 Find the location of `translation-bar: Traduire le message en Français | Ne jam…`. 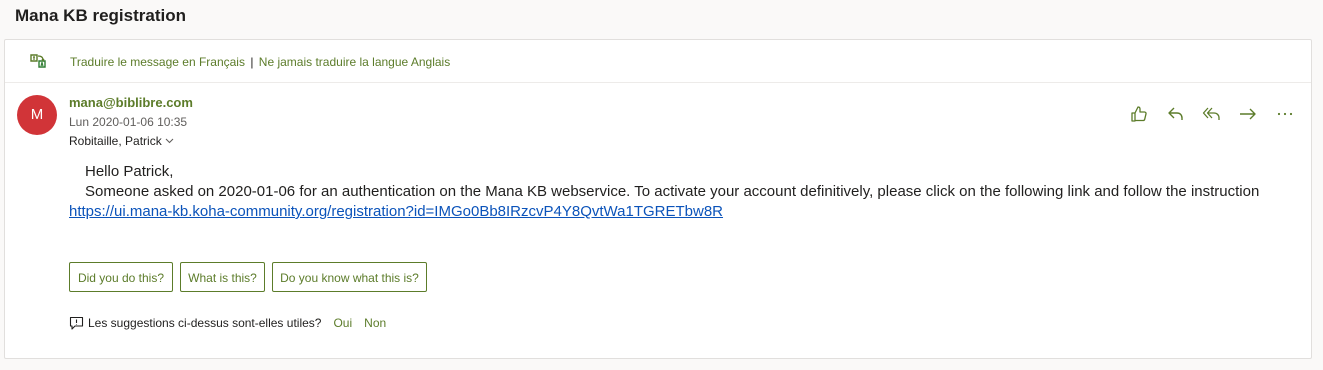

translation-bar: Traduire le message en Français | Ne jam… is located at coordinates (658, 61).